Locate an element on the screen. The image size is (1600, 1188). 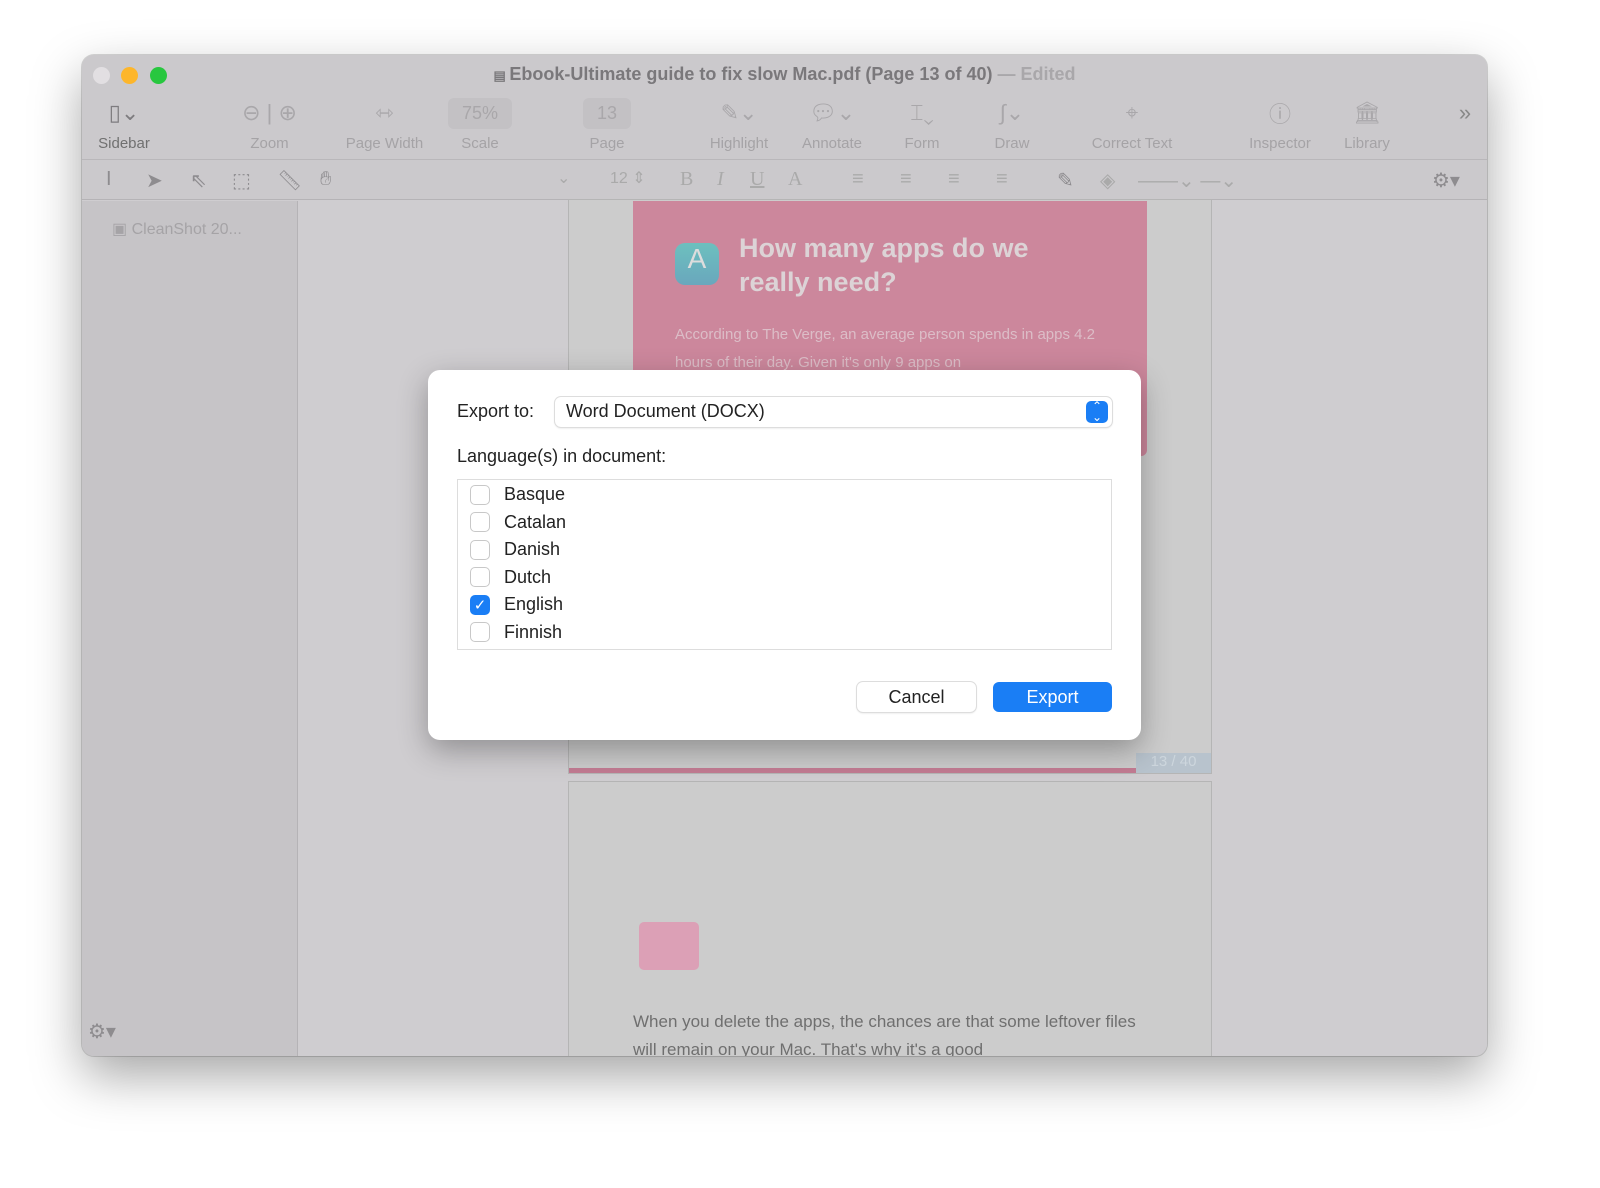
zoom-control: ⊖ | ⊕ Zoom is located at coordinates (269, 123).